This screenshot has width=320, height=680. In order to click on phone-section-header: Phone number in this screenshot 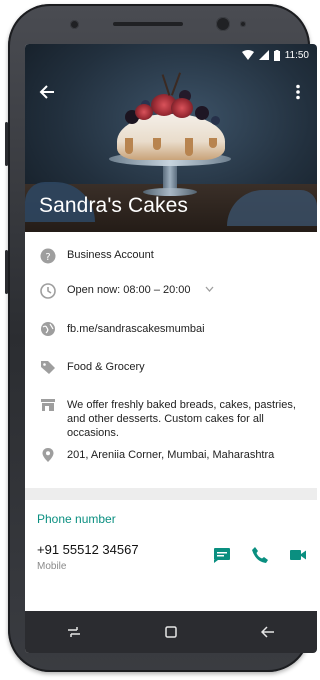, I will do `click(76, 519)`.